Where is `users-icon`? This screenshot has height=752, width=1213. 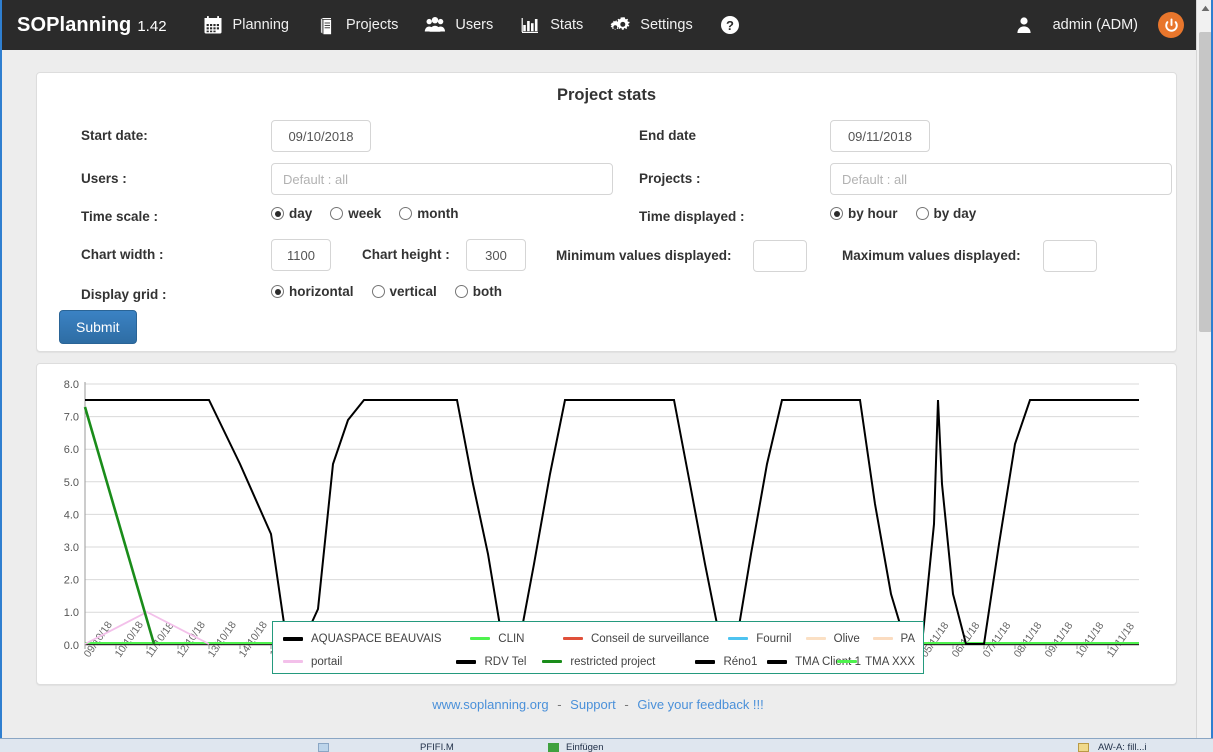 users-icon is located at coordinates (435, 25).